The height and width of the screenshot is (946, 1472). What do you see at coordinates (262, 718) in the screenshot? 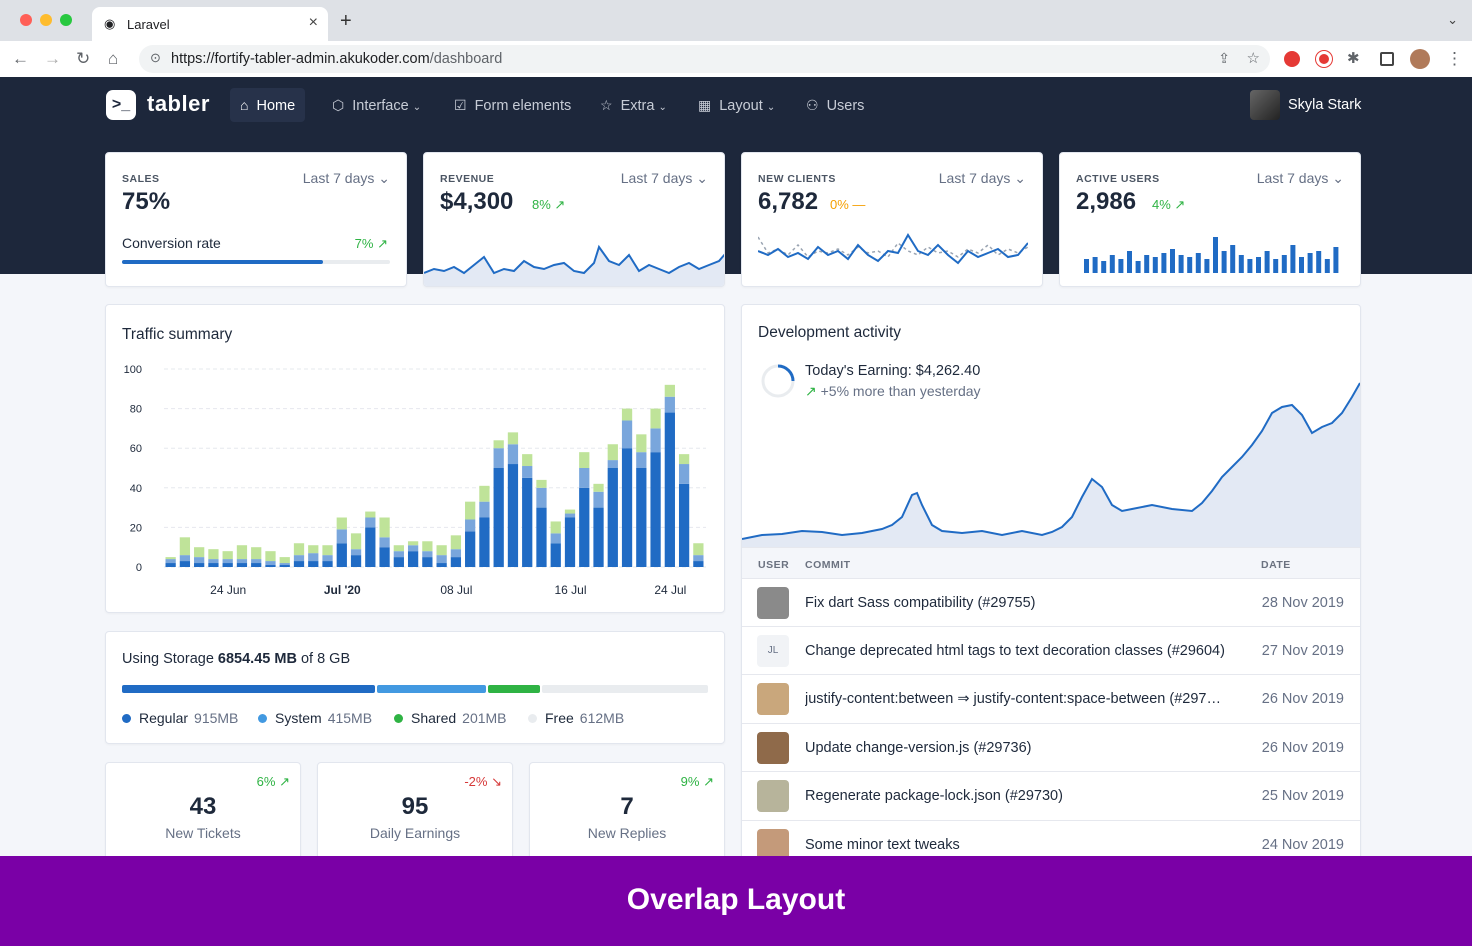
I see `system-dot` at bounding box center [262, 718].